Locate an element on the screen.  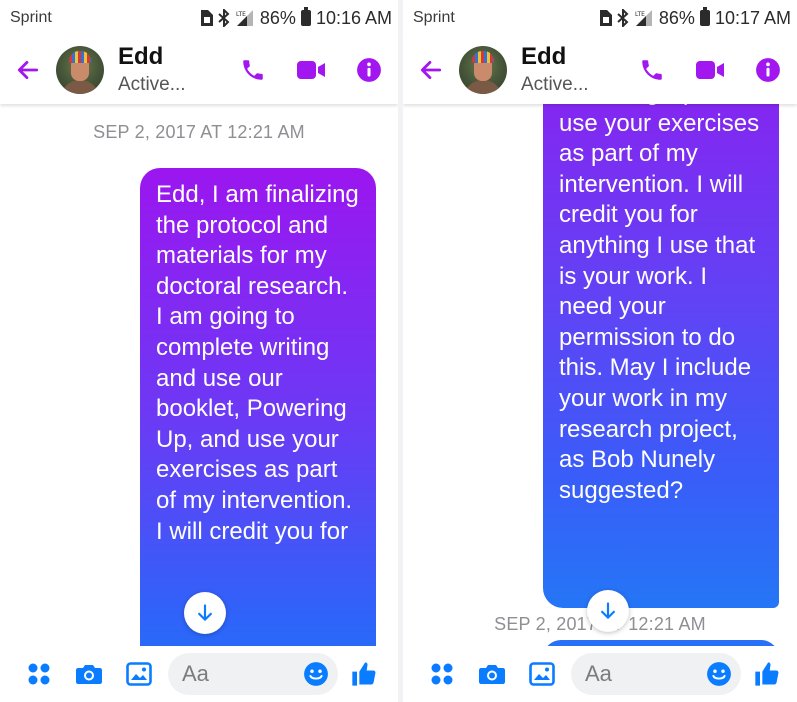
message-timestamp: SEP 2, 2017 AT 12:21 AM is located at coordinates (199, 132).